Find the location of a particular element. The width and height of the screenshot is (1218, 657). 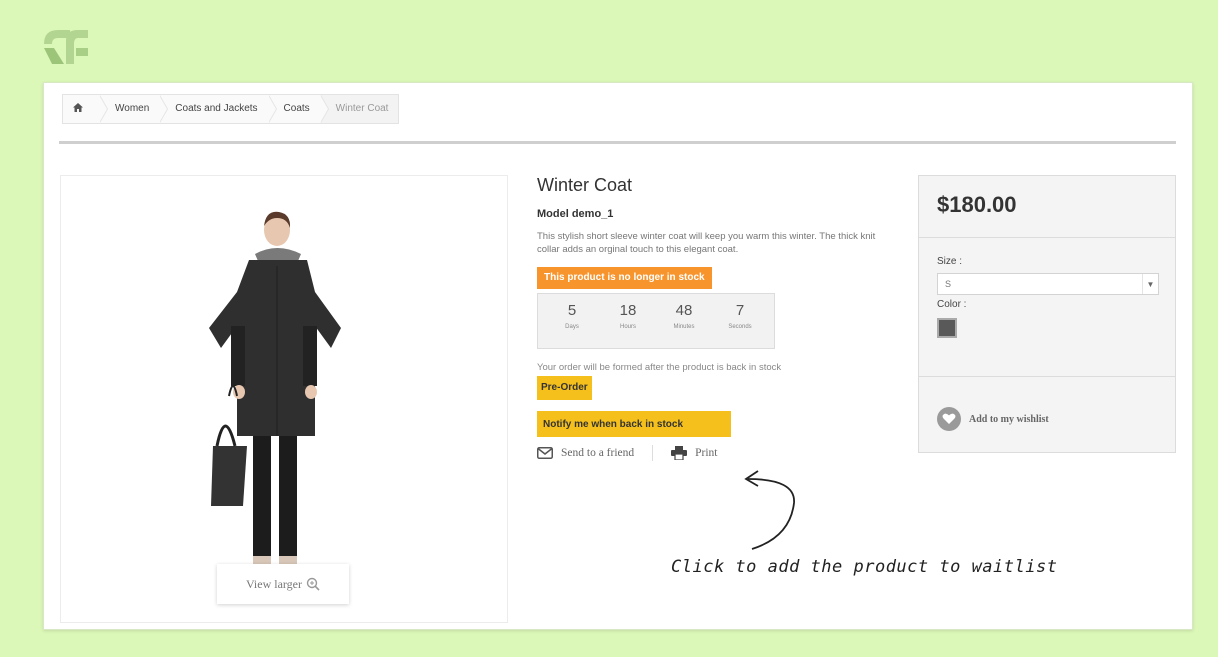

countdown-minutes-label: Minutes is located at coordinates (684, 327).